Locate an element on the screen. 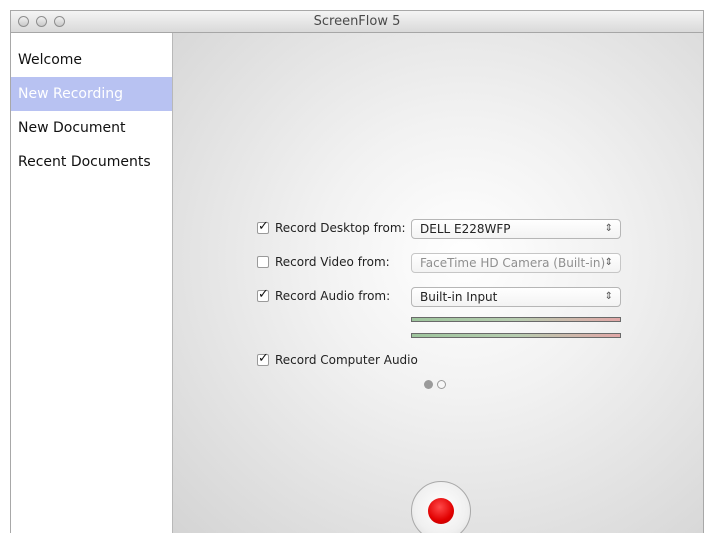 The height and width of the screenshot is (533, 711). window-title: ScreenFlow 5 is located at coordinates (357, 21).